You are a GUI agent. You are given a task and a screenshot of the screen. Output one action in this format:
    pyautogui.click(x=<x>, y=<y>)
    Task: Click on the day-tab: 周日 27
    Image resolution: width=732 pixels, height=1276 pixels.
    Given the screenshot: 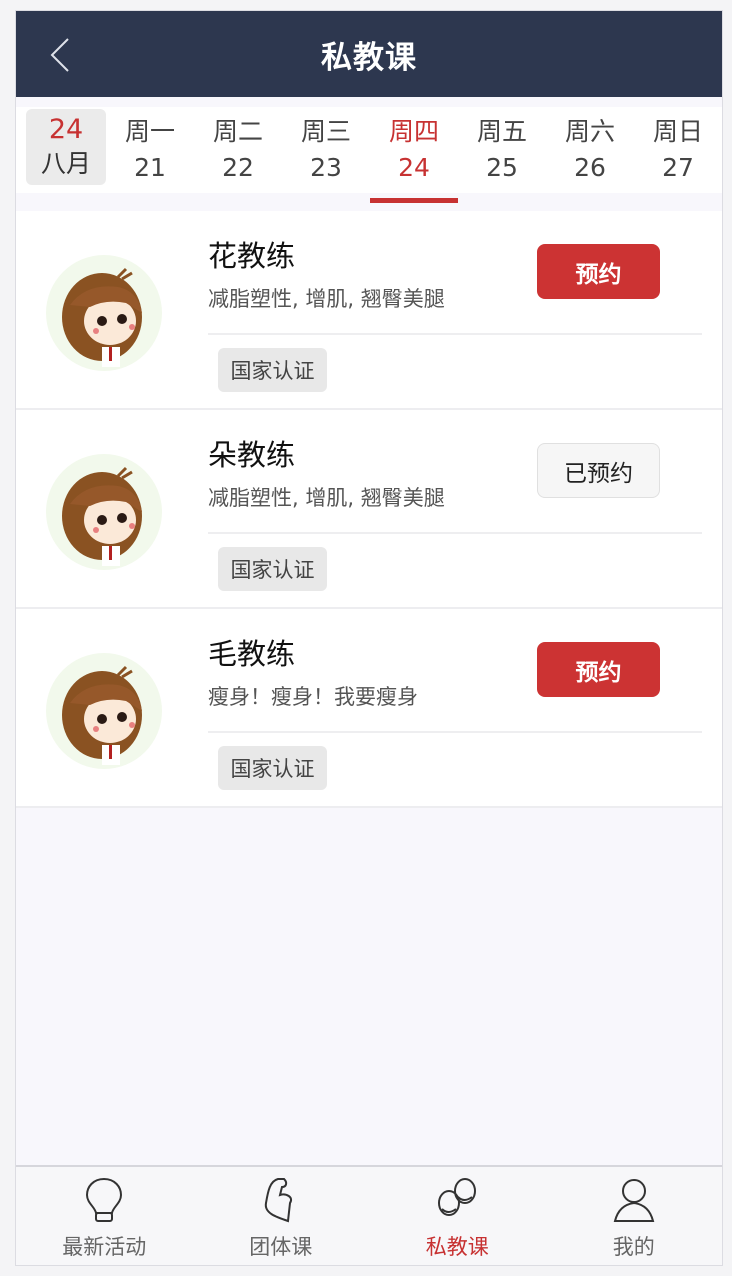 What is the action you would take?
    pyautogui.click(x=678, y=150)
    